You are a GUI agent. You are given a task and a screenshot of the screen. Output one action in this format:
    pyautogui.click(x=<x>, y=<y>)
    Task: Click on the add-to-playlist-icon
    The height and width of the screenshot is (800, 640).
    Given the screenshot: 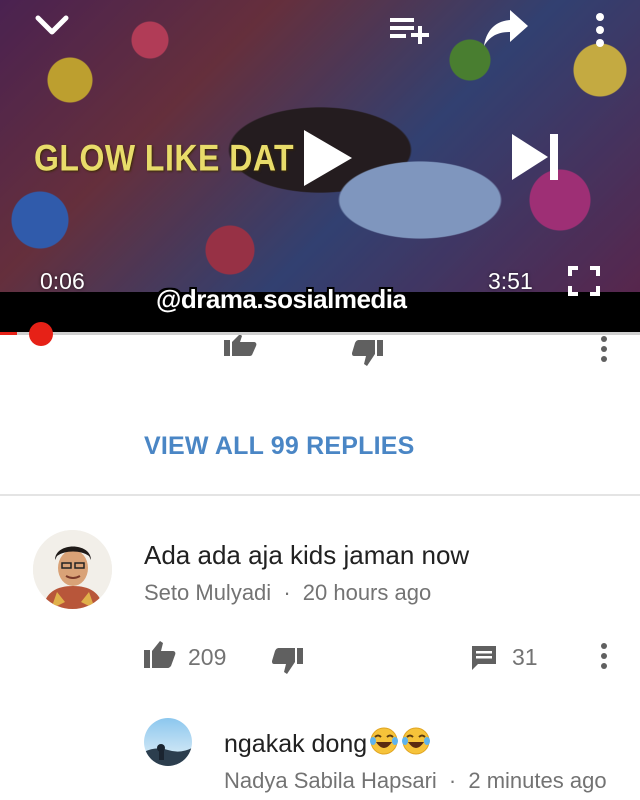 What is the action you would take?
    pyautogui.click(x=410, y=30)
    